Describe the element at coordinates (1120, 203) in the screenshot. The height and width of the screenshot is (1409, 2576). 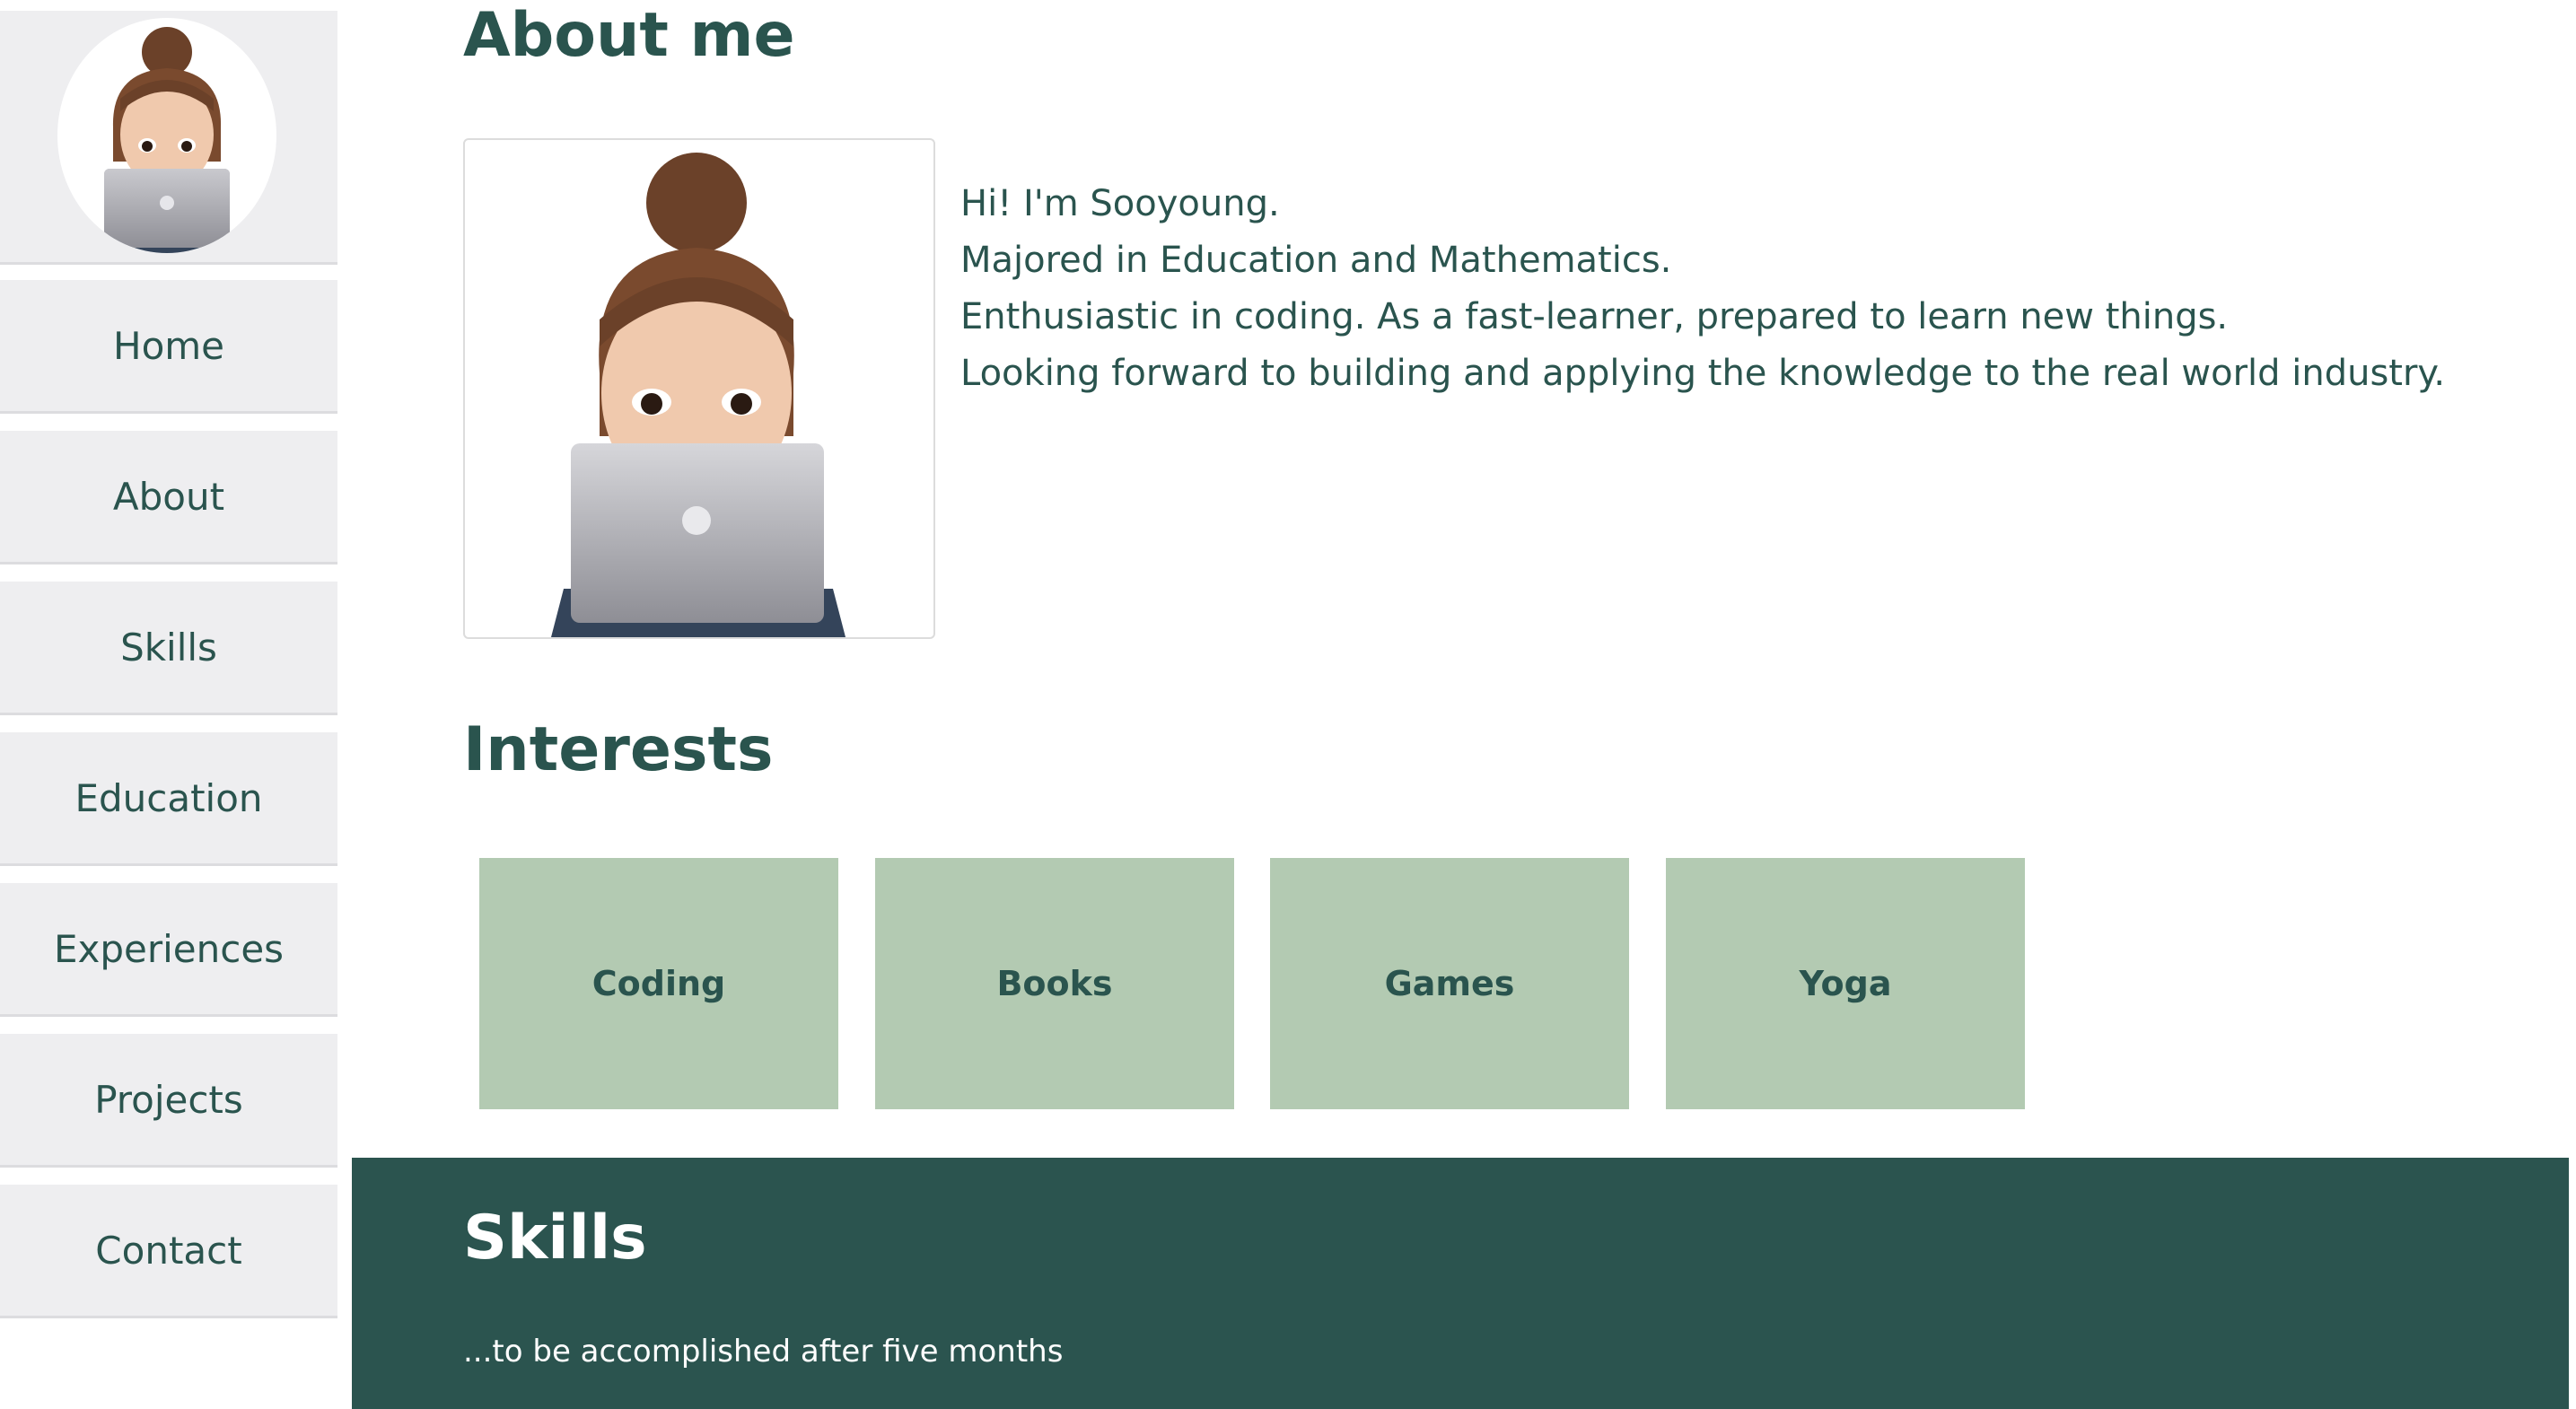
I see `bio-line: Hi! I'm Sooyoung.` at that location.